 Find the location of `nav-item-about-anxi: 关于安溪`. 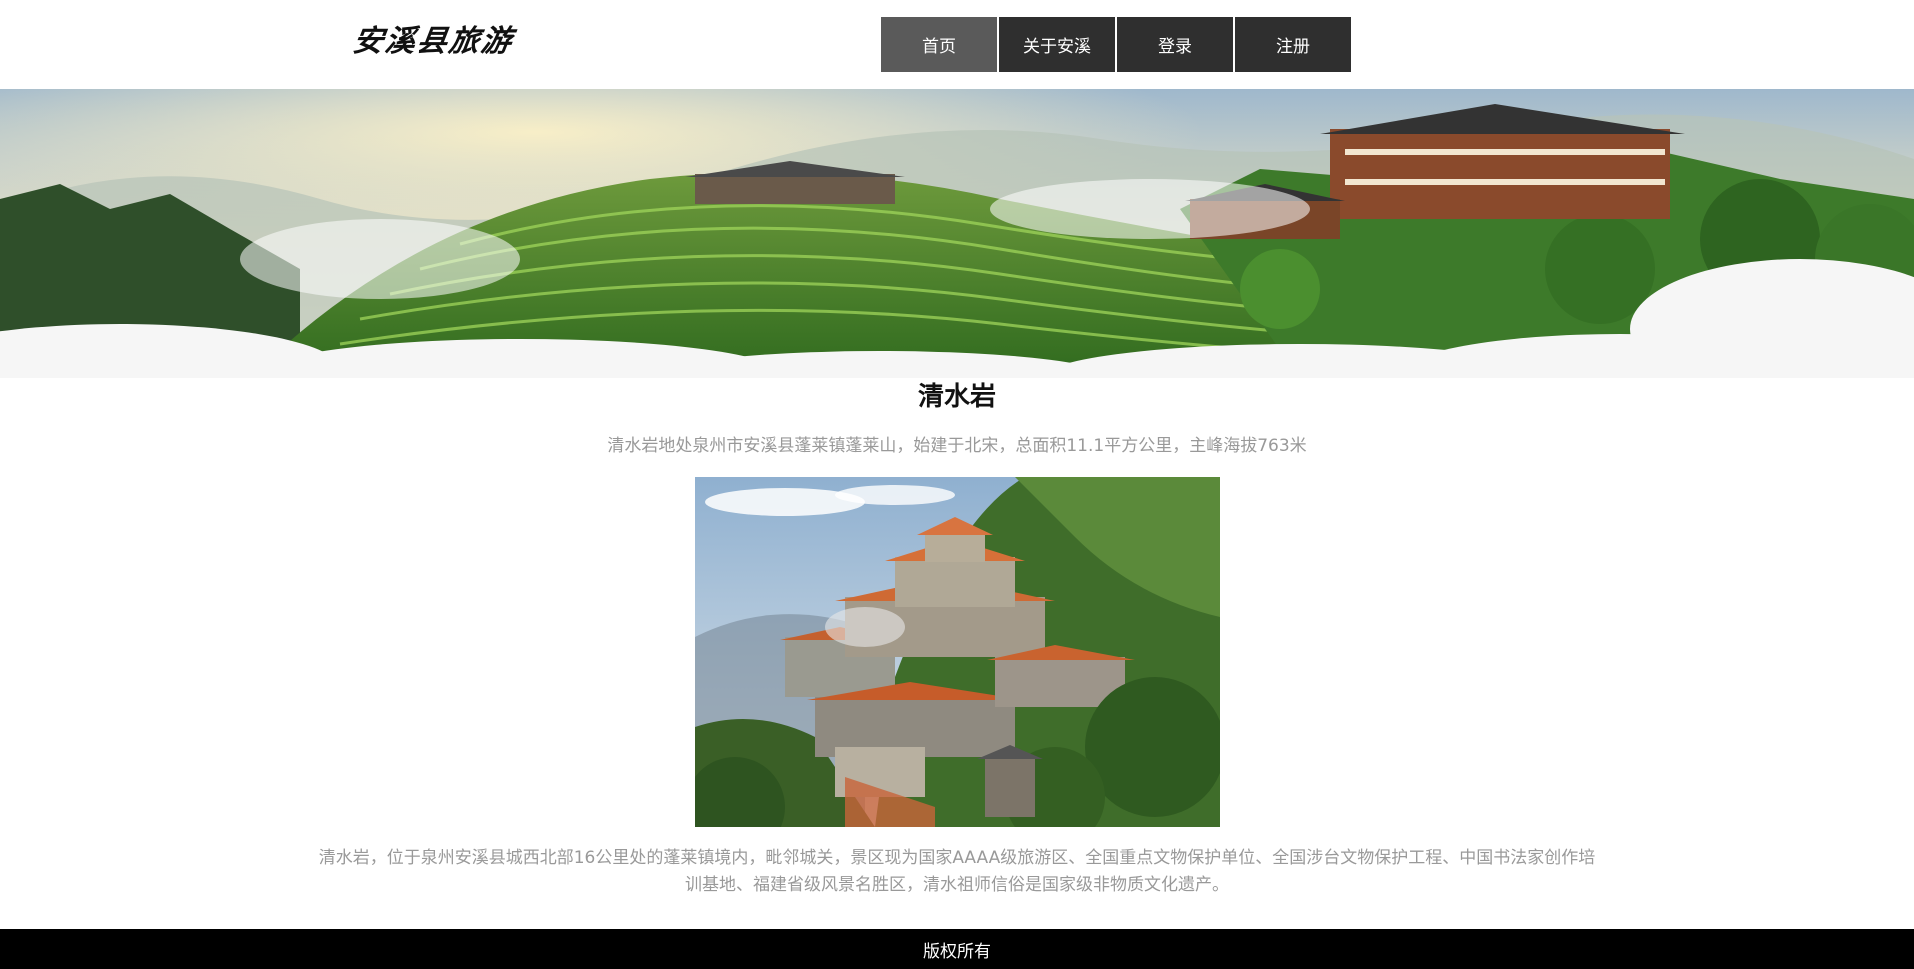

nav-item-about-anxi: 关于安溪 is located at coordinates (1057, 44).